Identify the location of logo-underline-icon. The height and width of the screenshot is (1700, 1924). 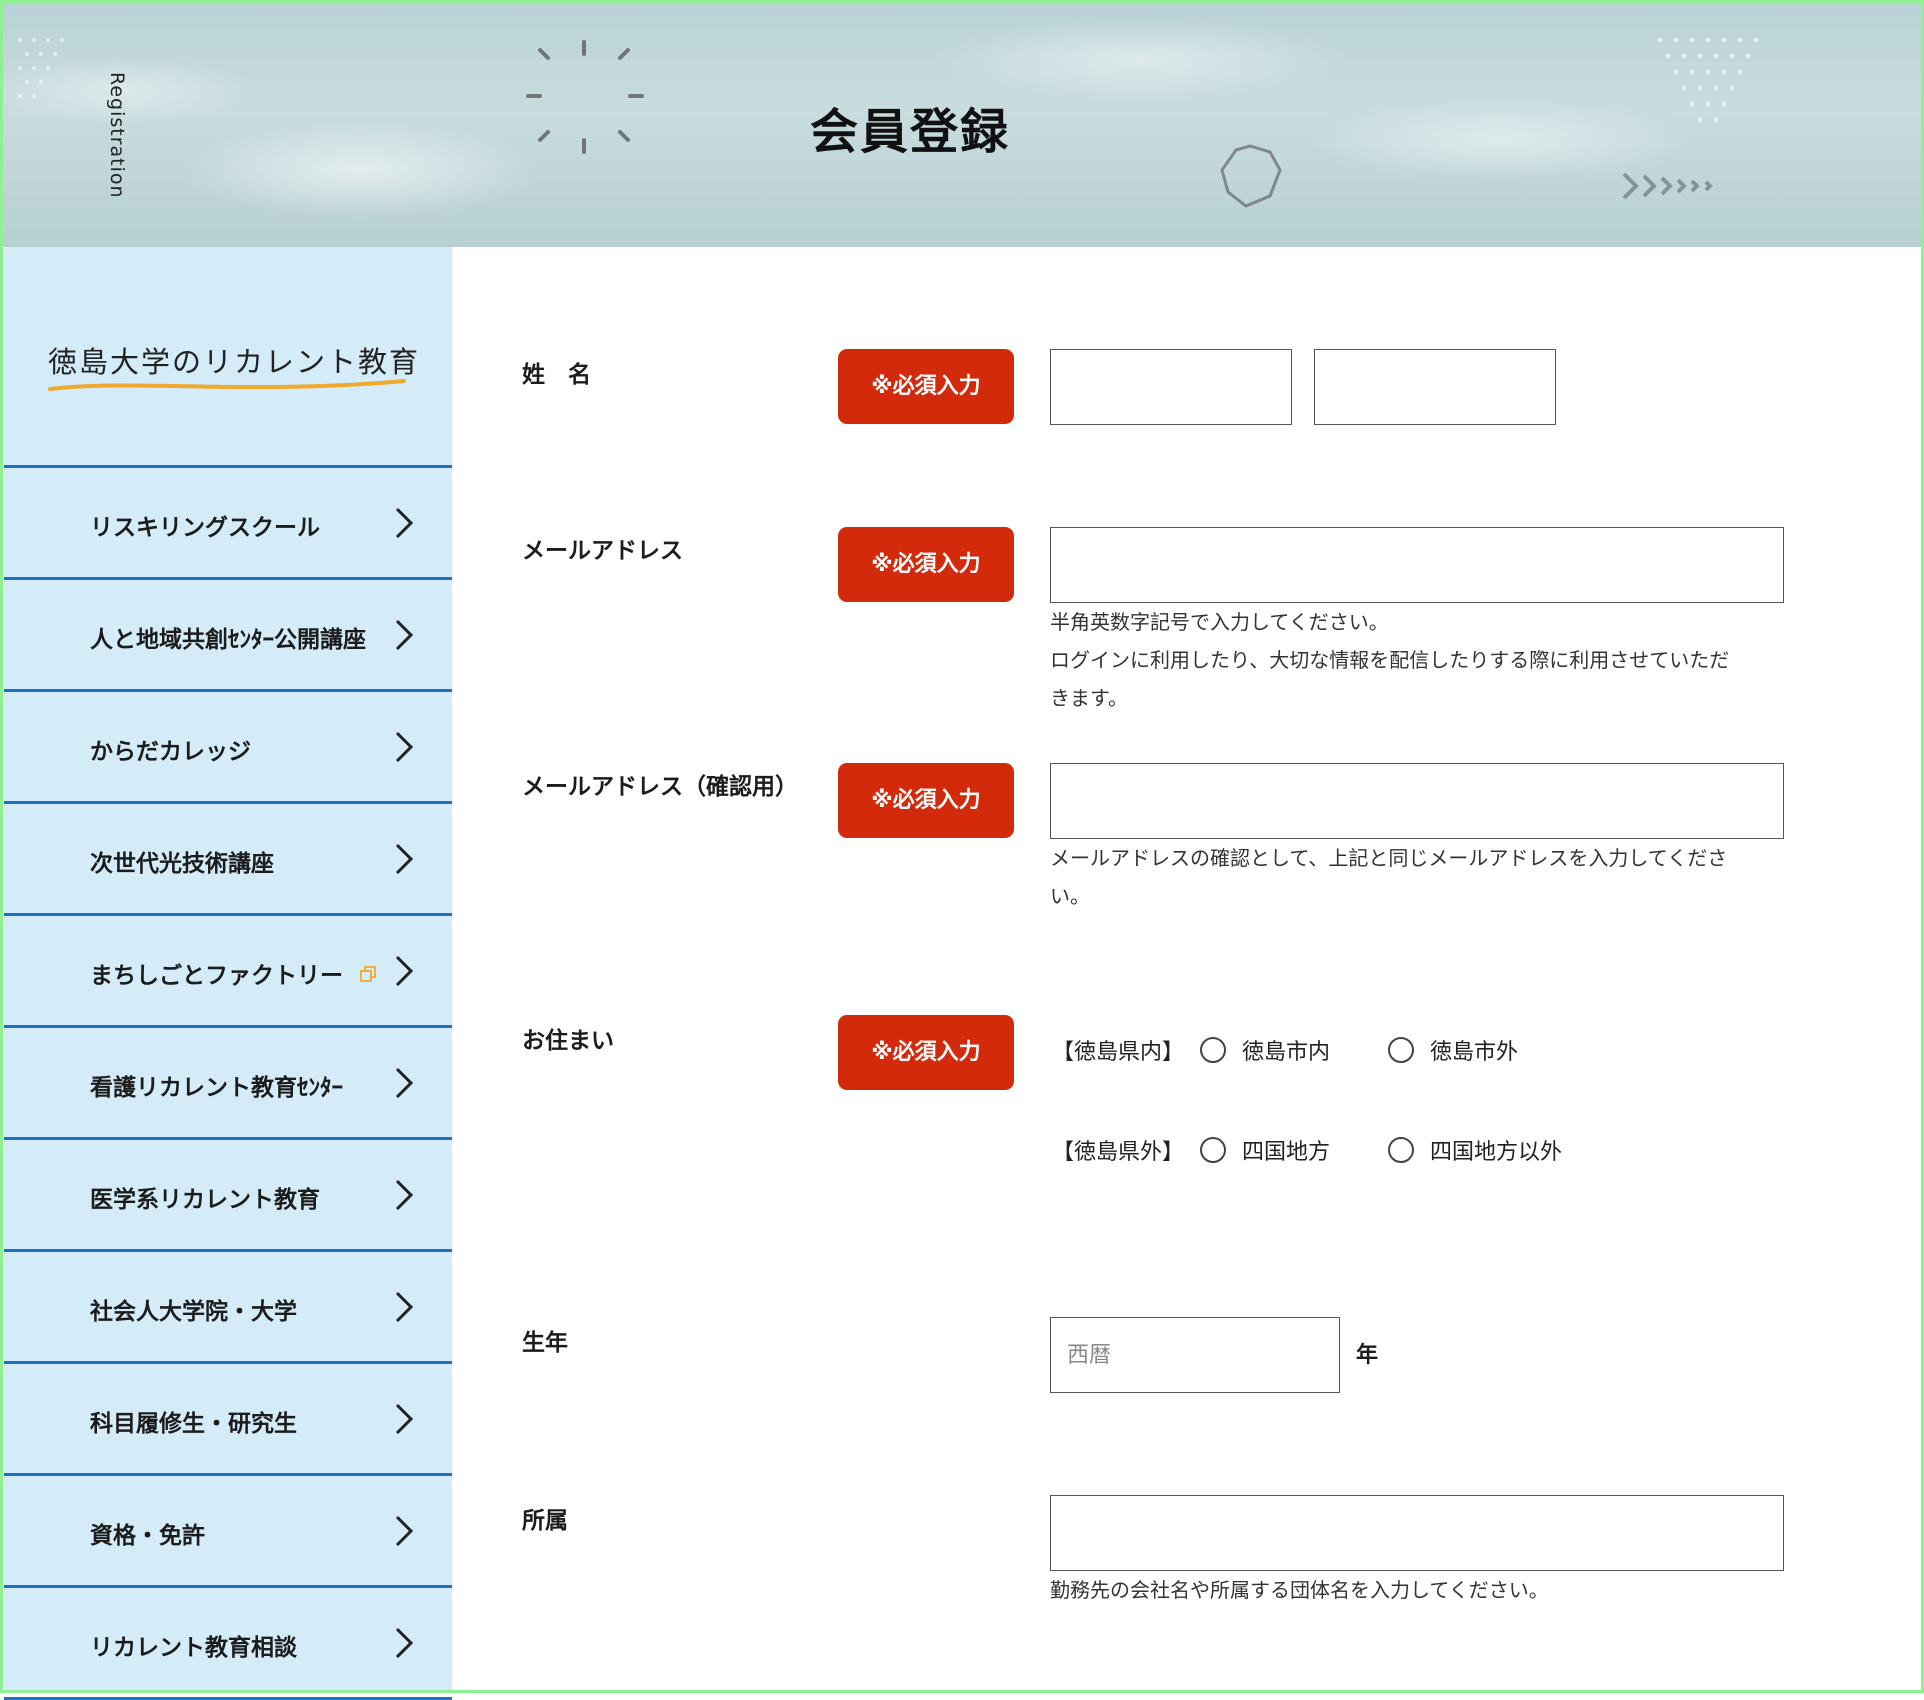
(227, 385).